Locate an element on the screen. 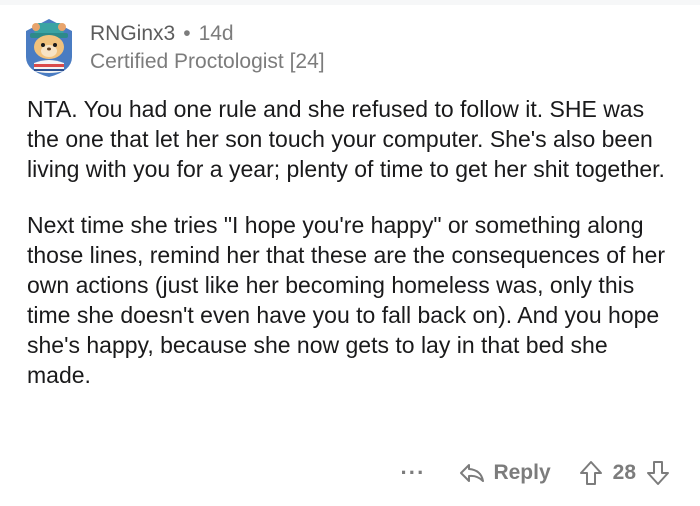 This screenshot has width=700, height=506. vote-controls: 28 is located at coordinates (624, 473).